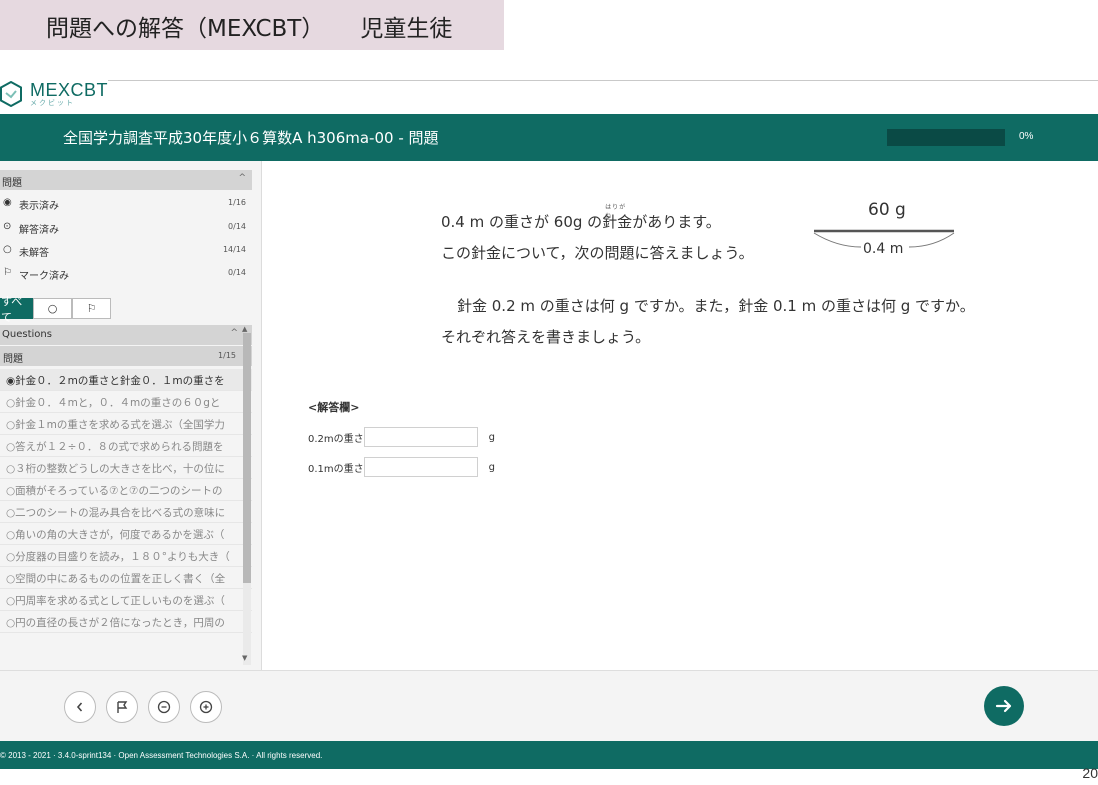 Image resolution: width=1098 pixels, height=785 pixels. I want to click on answer-label: 0.1mの重さ, so click(336, 469).